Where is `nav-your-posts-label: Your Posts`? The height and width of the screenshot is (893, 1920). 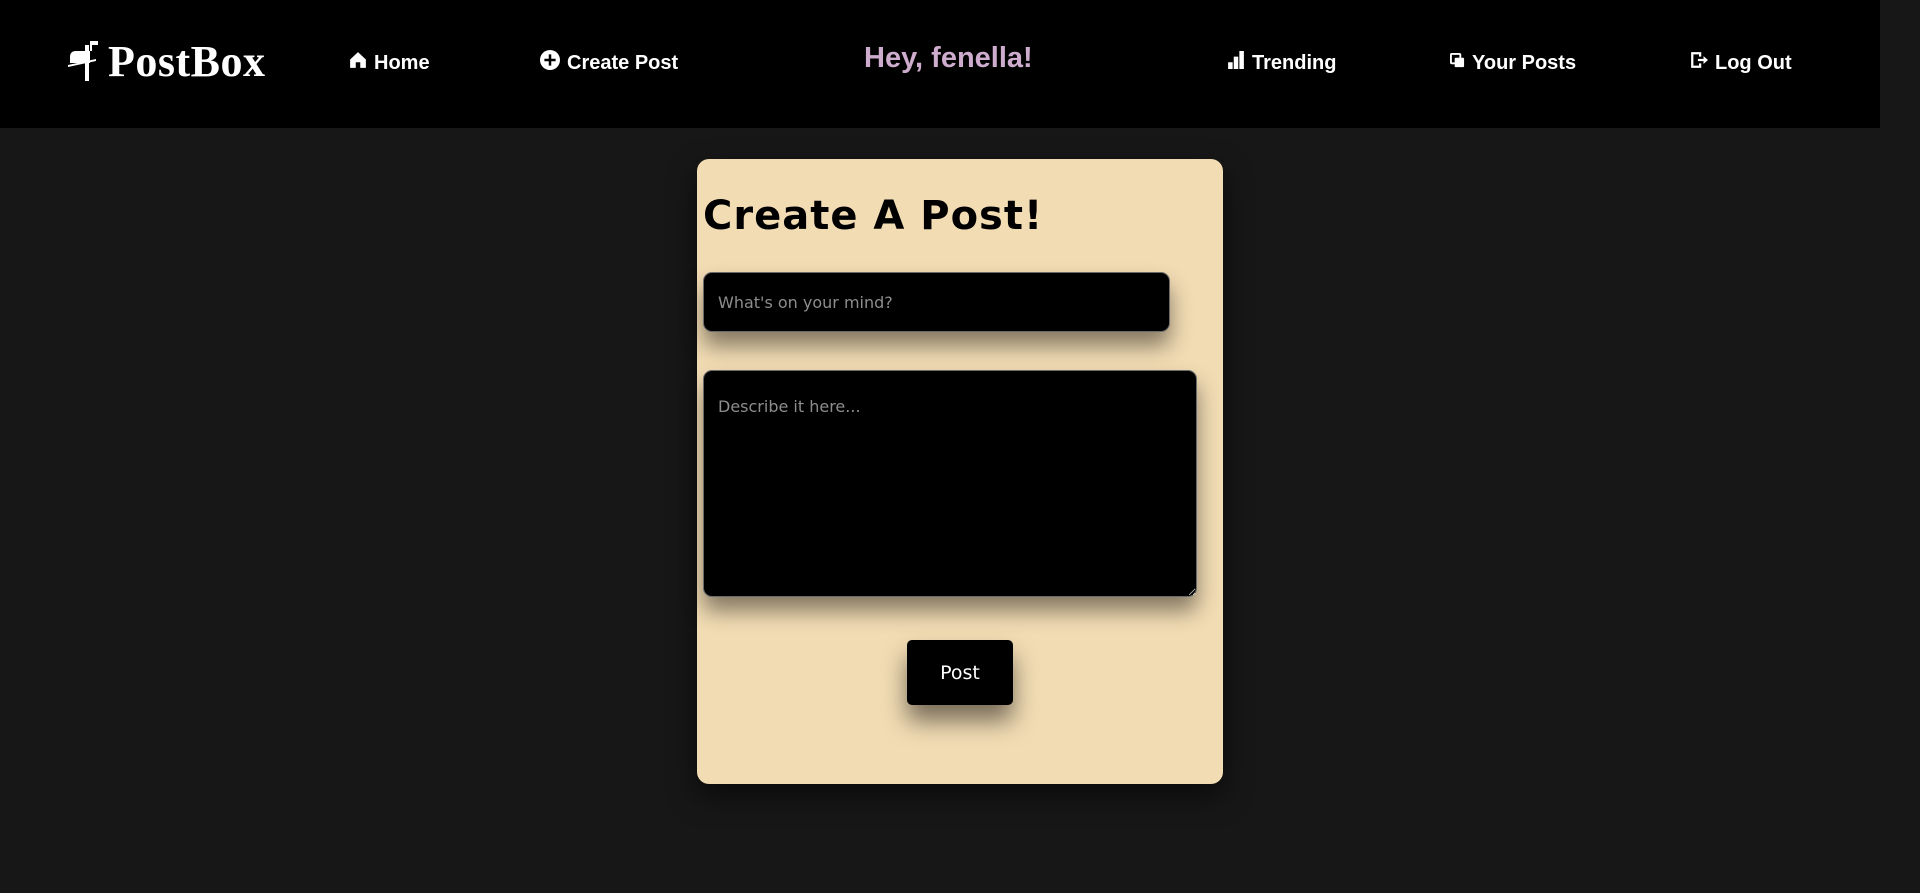
nav-your-posts-label: Your Posts is located at coordinates (1524, 62).